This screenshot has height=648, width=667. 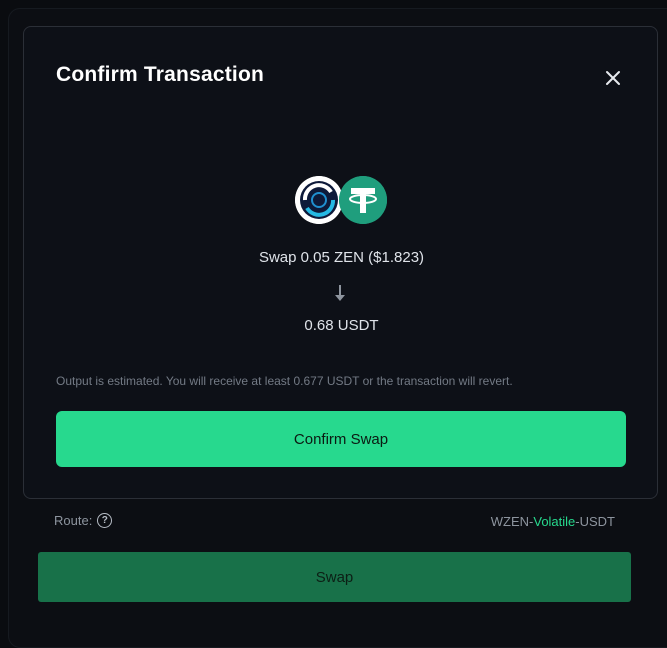 What do you see at coordinates (334, 577) in the screenshot?
I see `swap-button: Swap` at bounding box center [334, 577].